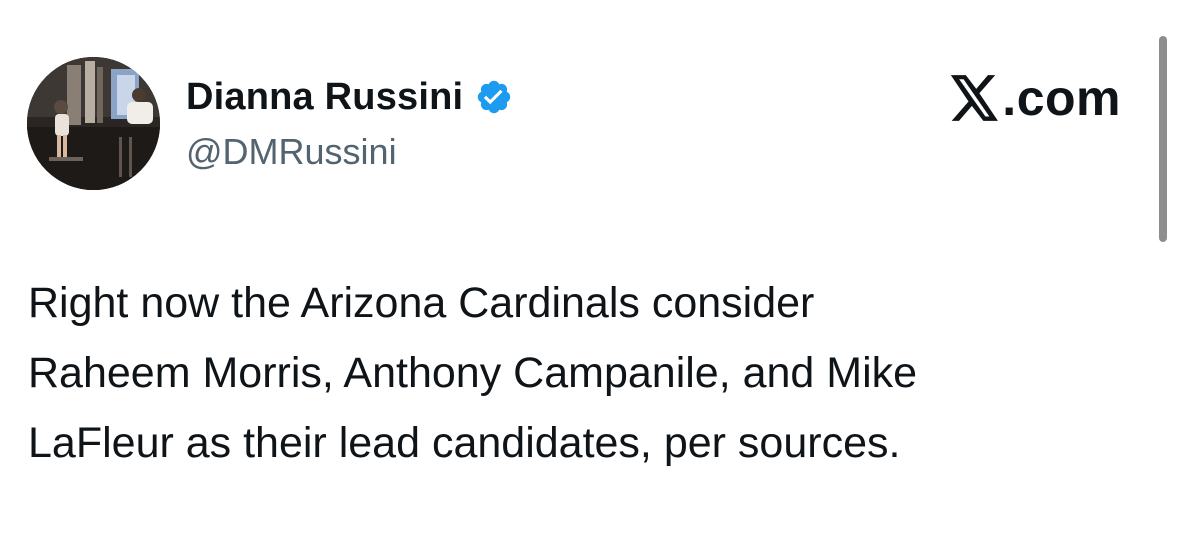  I want to click on avatar, so click(93, 123).